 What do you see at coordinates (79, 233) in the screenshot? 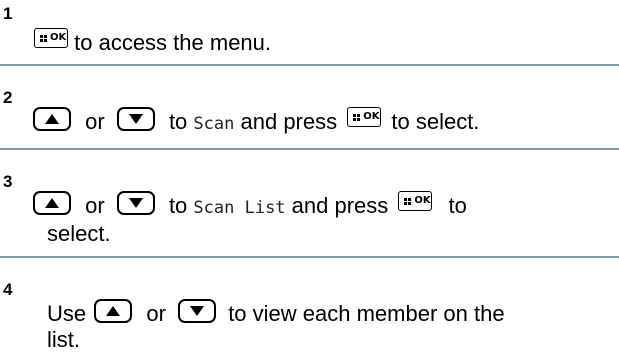
I see `step-text-continued: select.` at bounding box center [79, 233].